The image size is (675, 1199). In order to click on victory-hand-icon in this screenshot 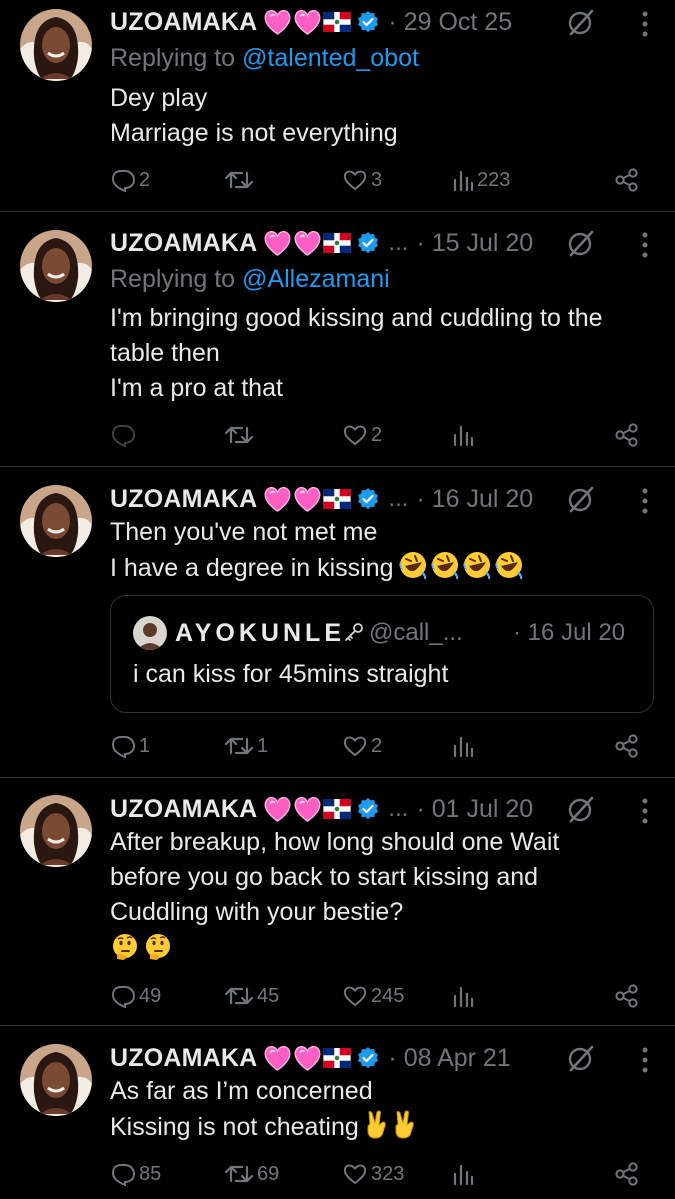, I will do `click(376, 1124)`.